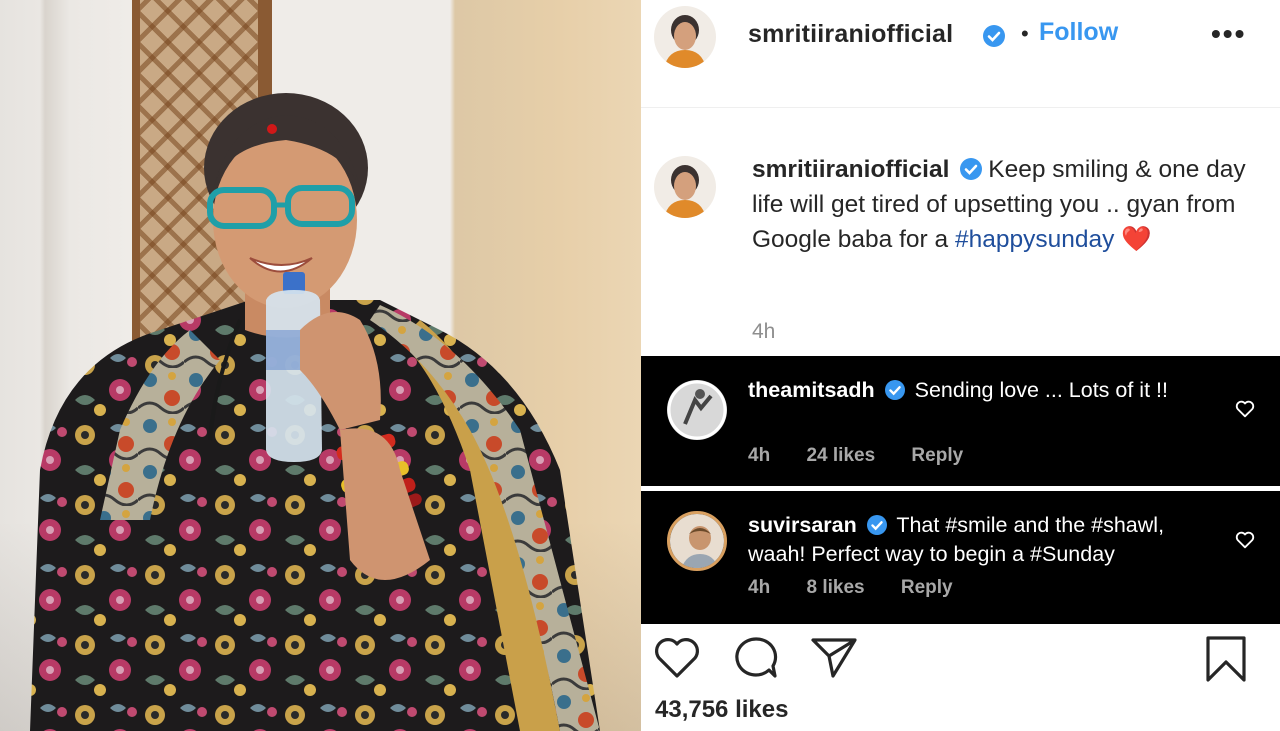  What do you see at coordinates (1034, 239) in the screenshot?
I see `hashtag-link: #happysunday` at bounding box center [1034, 239].